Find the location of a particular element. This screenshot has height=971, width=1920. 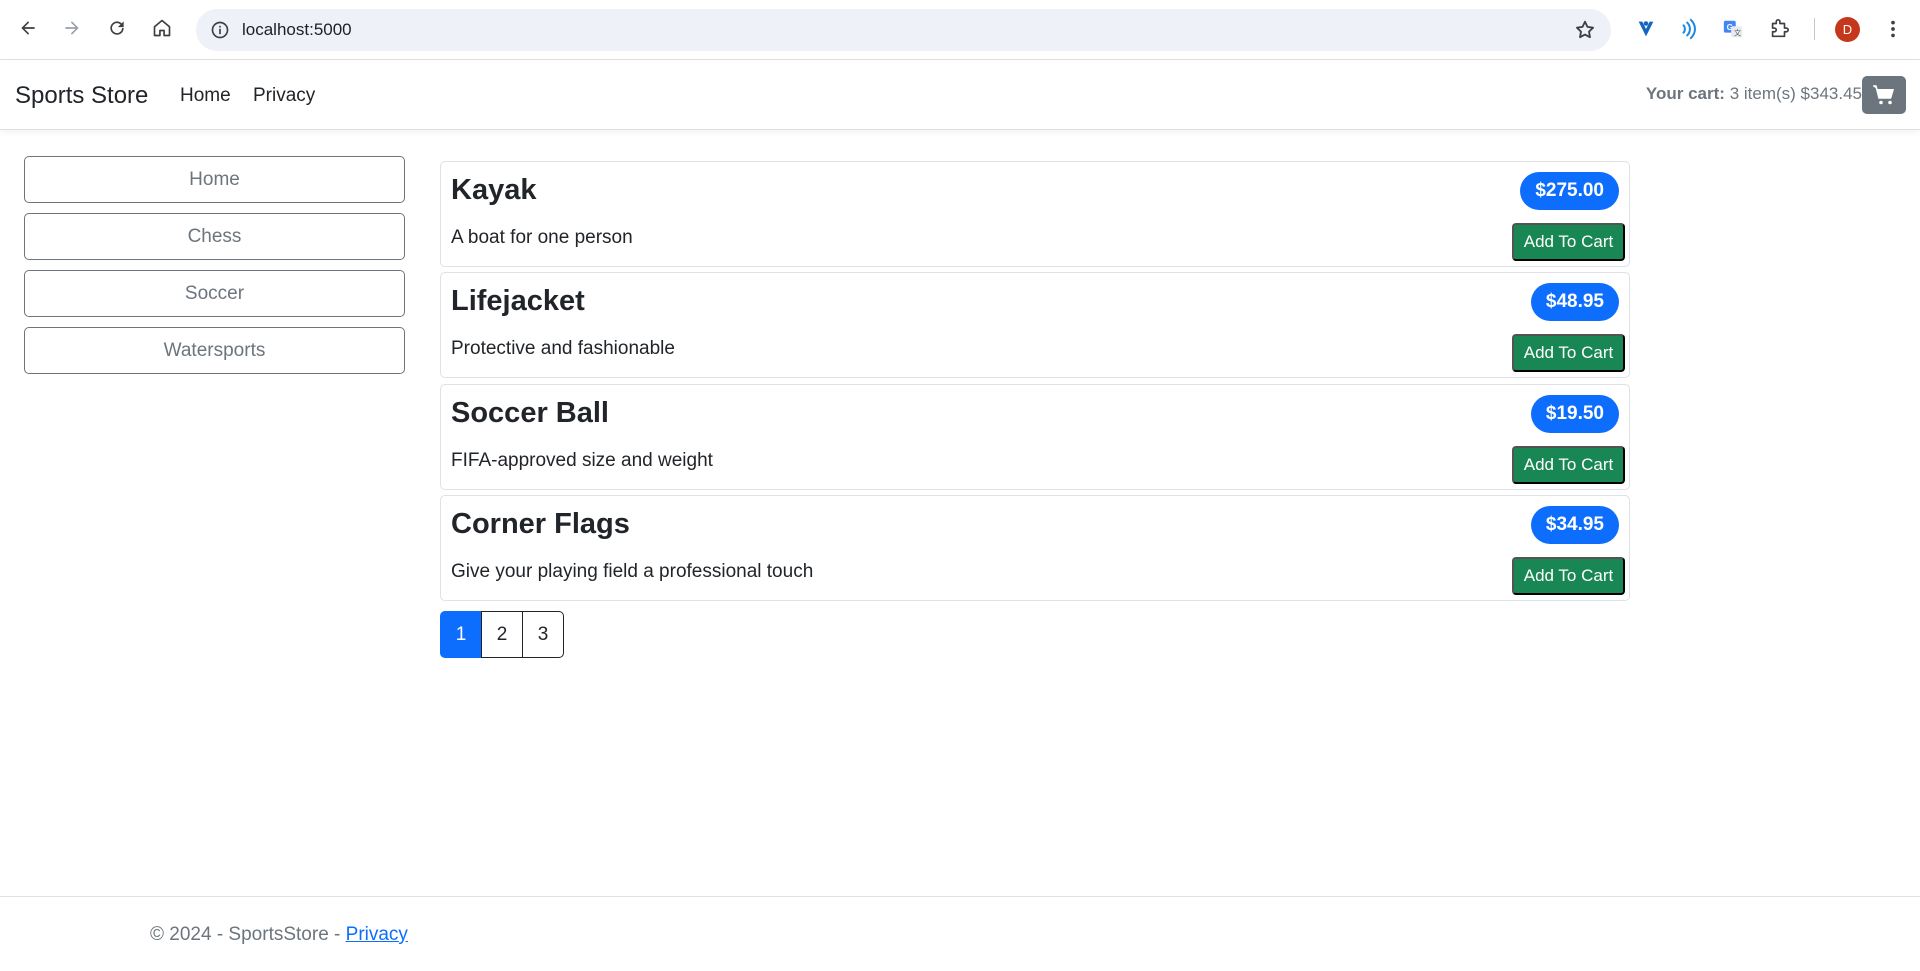

arrow-left-icon is located at coordinates (28, 28).